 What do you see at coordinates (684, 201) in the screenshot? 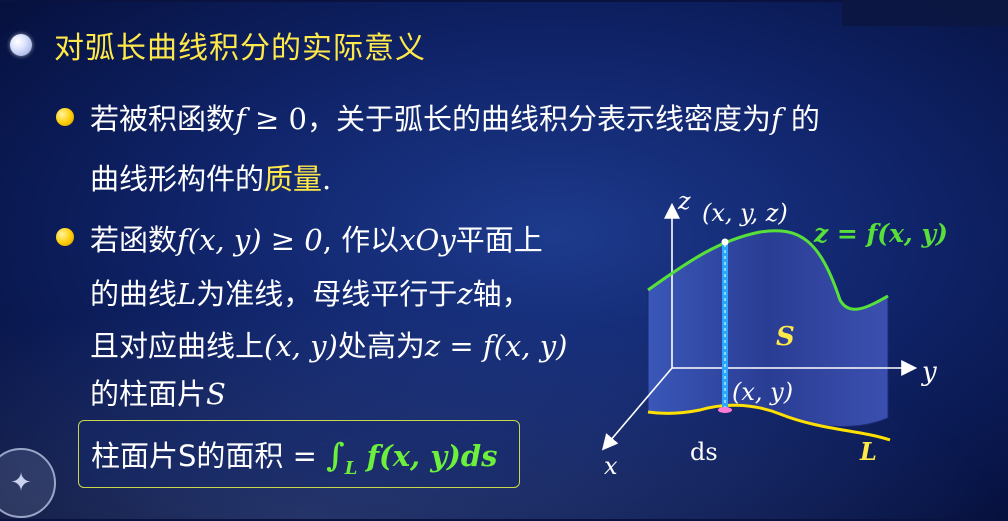
I see `z-axis-label: z` at bounding box center [684, 201].